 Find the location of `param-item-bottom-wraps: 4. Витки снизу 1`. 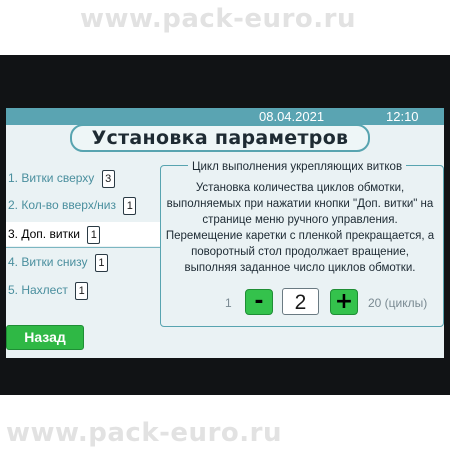

param-item-bottom-wraps: 4. Витки снизу 1 is located at coordinates (58, 262).